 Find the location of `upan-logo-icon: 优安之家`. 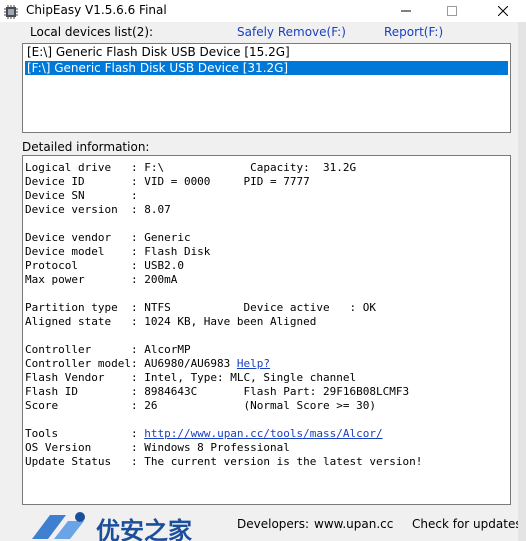

upan-logo-icon: 优安之家 is located at coordinates (112, 526).